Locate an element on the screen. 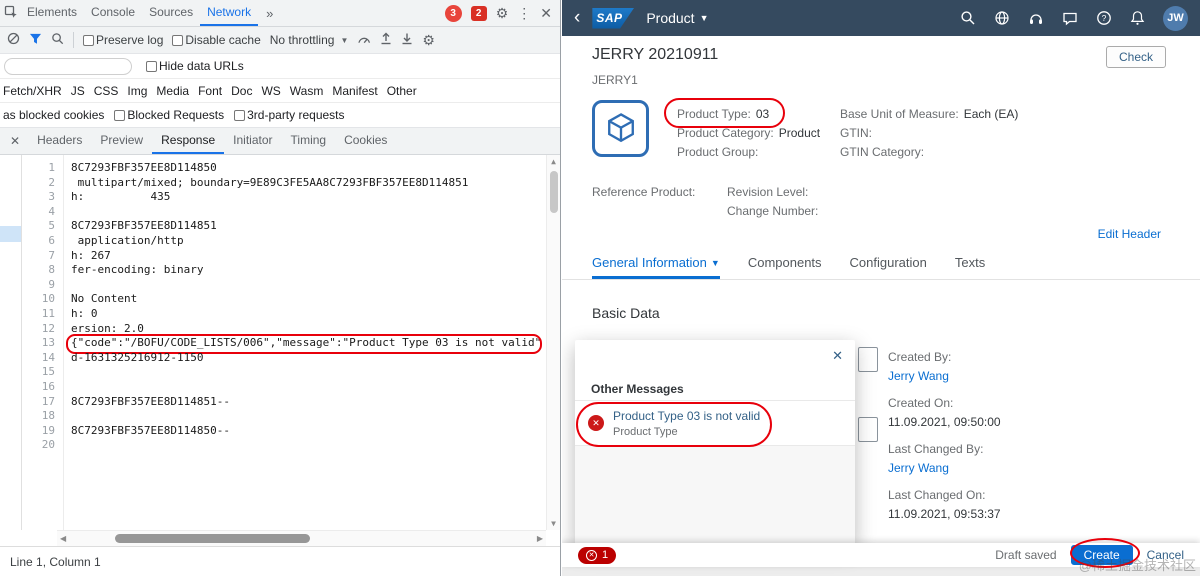 The image size is (1200, 576). request-detail-tab: Timing is located at coordinates (309, 141).